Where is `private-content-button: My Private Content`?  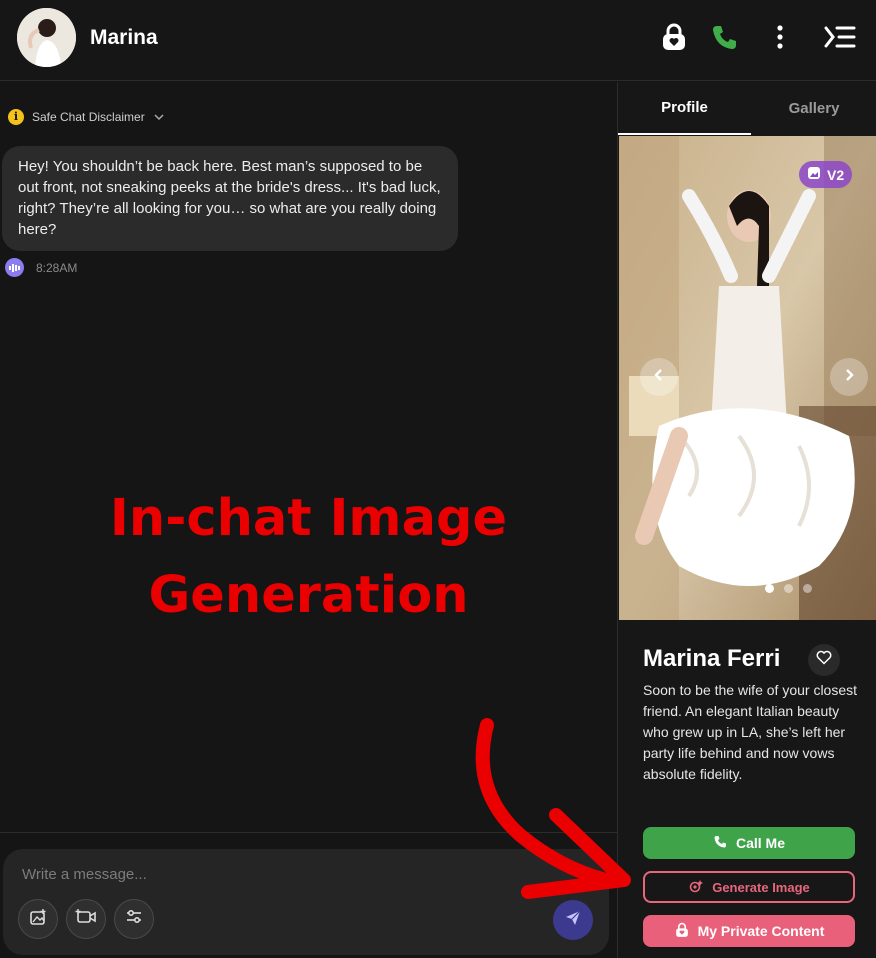
private-content-button: My Private Content is located at coordinates (749, 931).